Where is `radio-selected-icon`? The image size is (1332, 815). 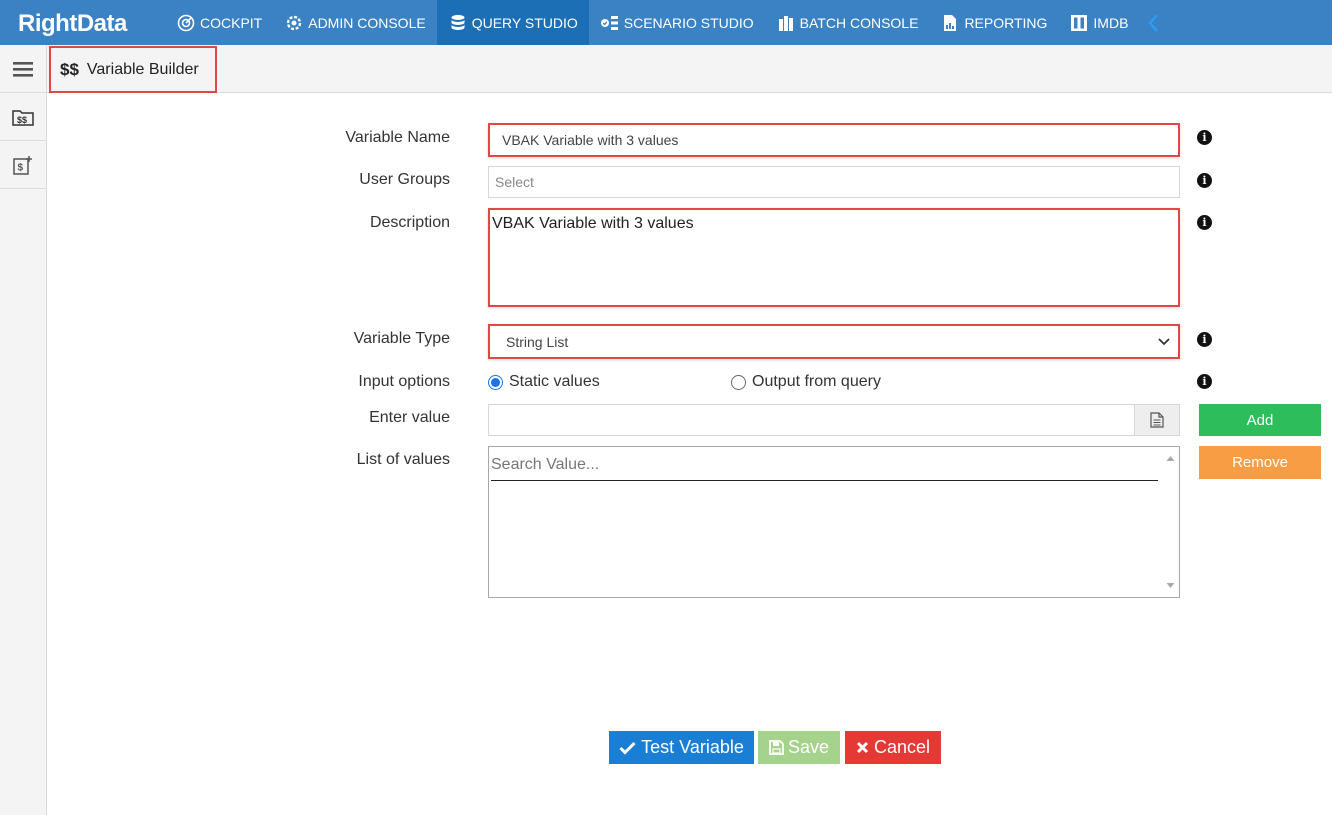
radio-selected-icon is located at coordinates (495, 382).